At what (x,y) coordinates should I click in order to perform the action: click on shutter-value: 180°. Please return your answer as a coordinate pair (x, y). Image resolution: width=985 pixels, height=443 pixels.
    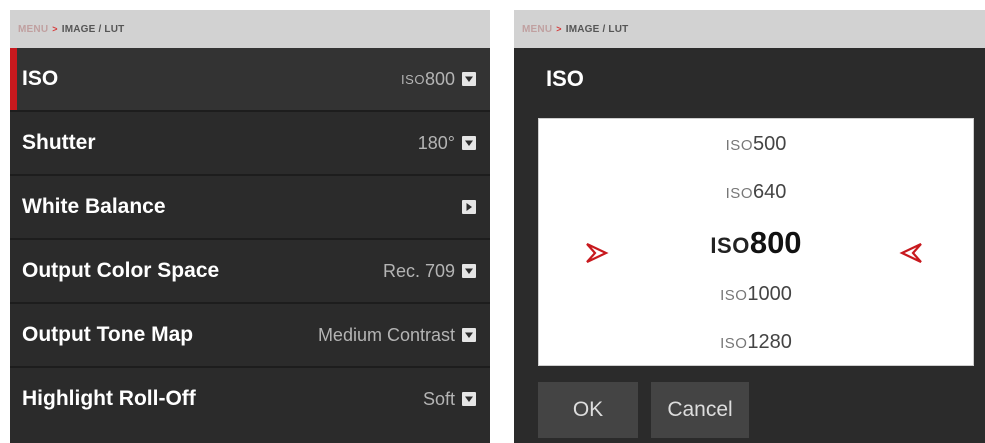
    Looking at the image, I should click on (436, 142).